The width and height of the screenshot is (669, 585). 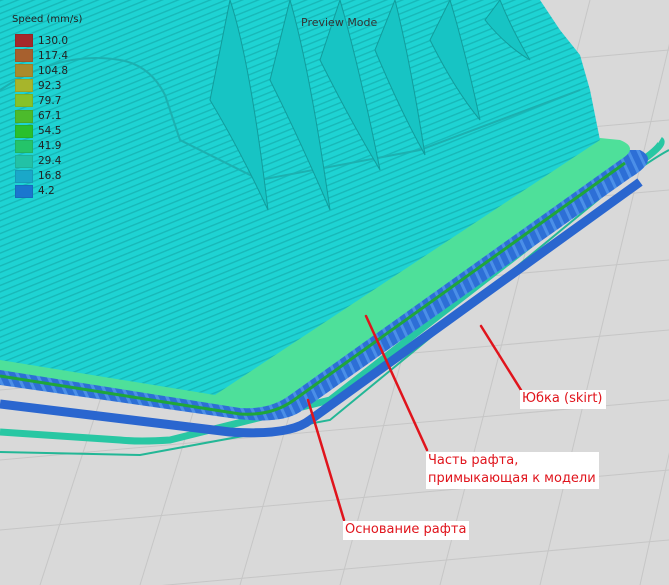 I want to click on legend-row: 92.3, so click(x=52, y=85).